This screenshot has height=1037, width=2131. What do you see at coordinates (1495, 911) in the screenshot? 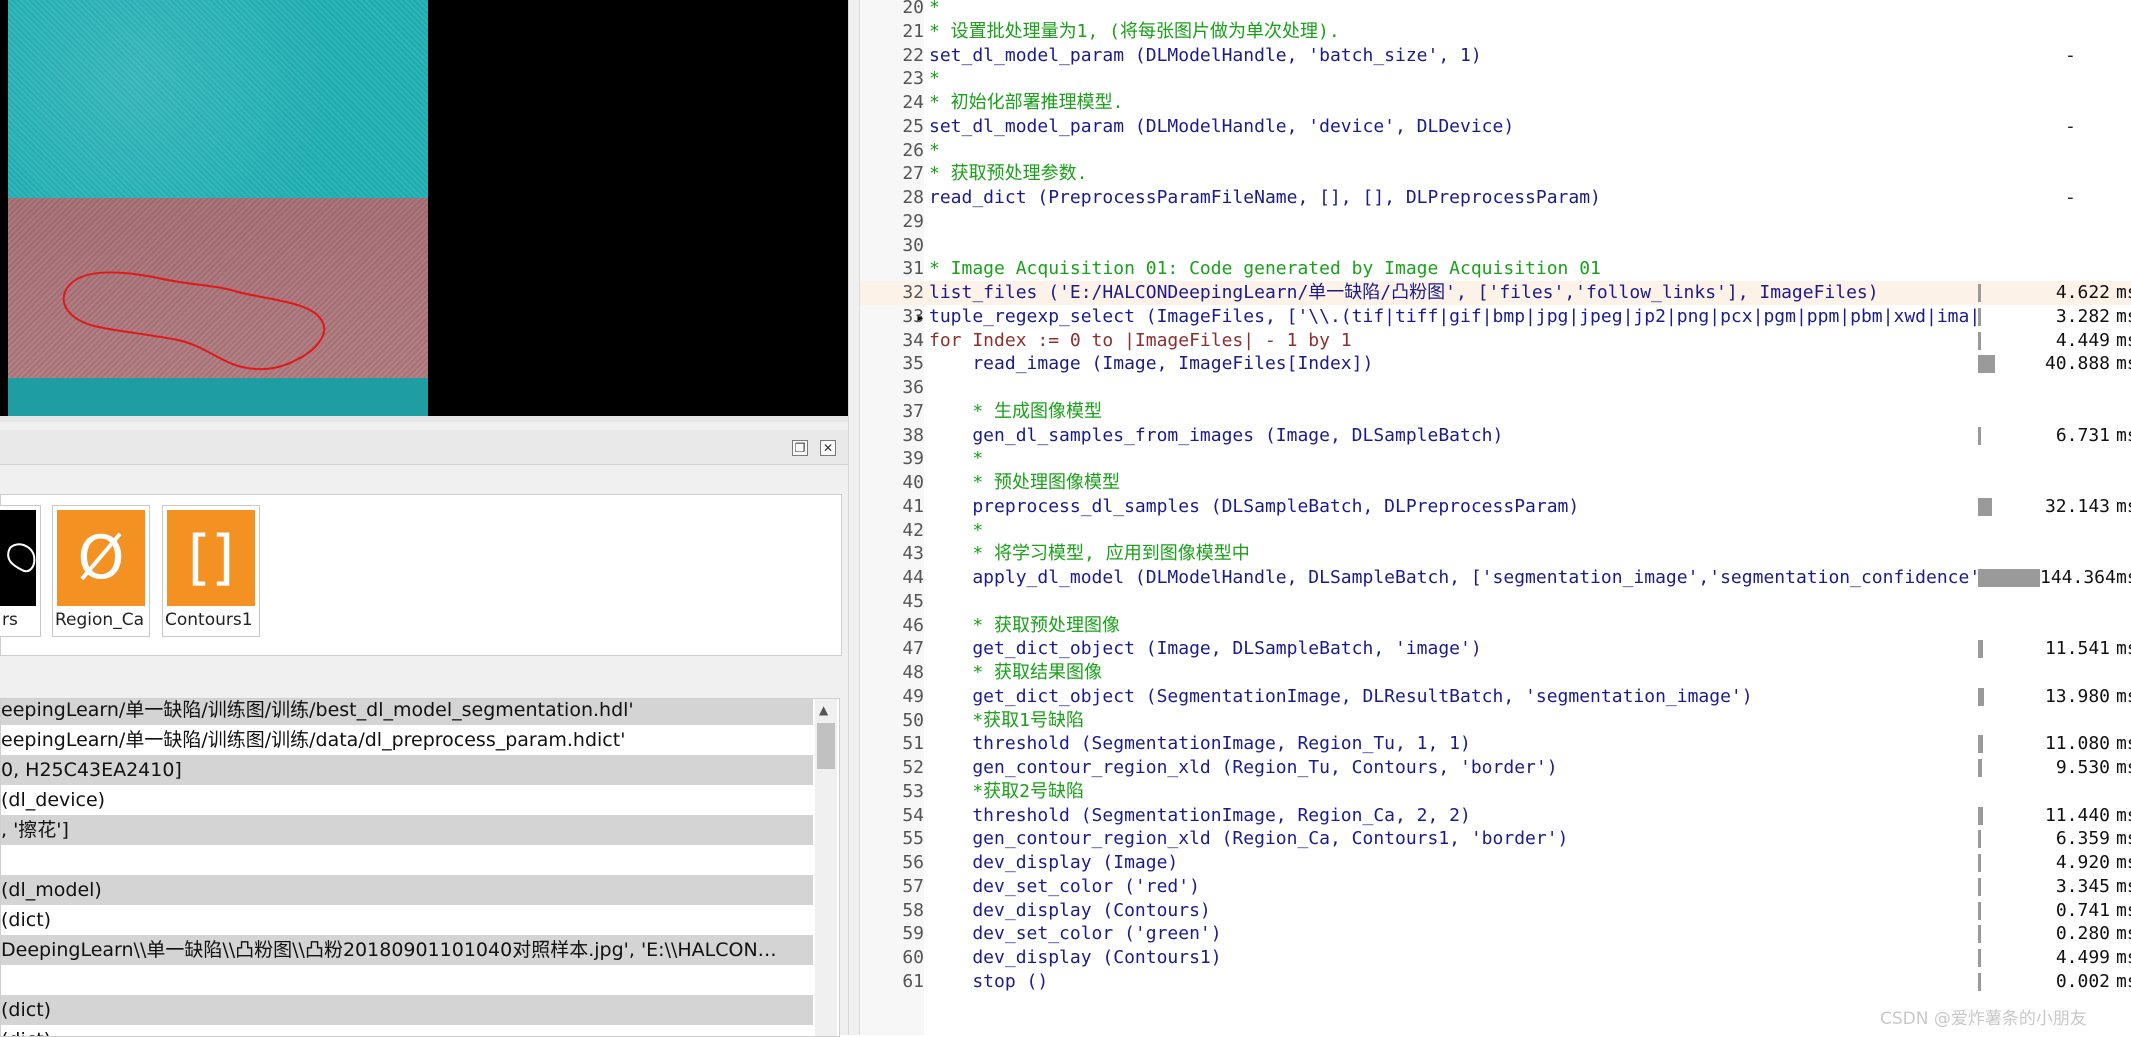
I see `code-line: 58 dev_display (Contours) 0.741 ms` at bounding box center [1495, 911].